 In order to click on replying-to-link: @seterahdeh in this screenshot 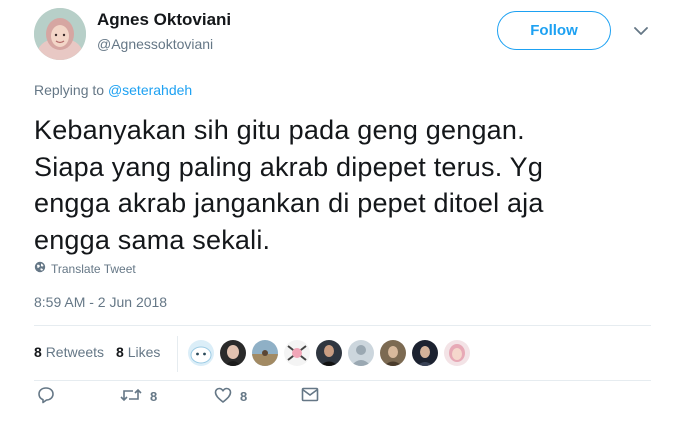, I will do `click(150, 90)`.